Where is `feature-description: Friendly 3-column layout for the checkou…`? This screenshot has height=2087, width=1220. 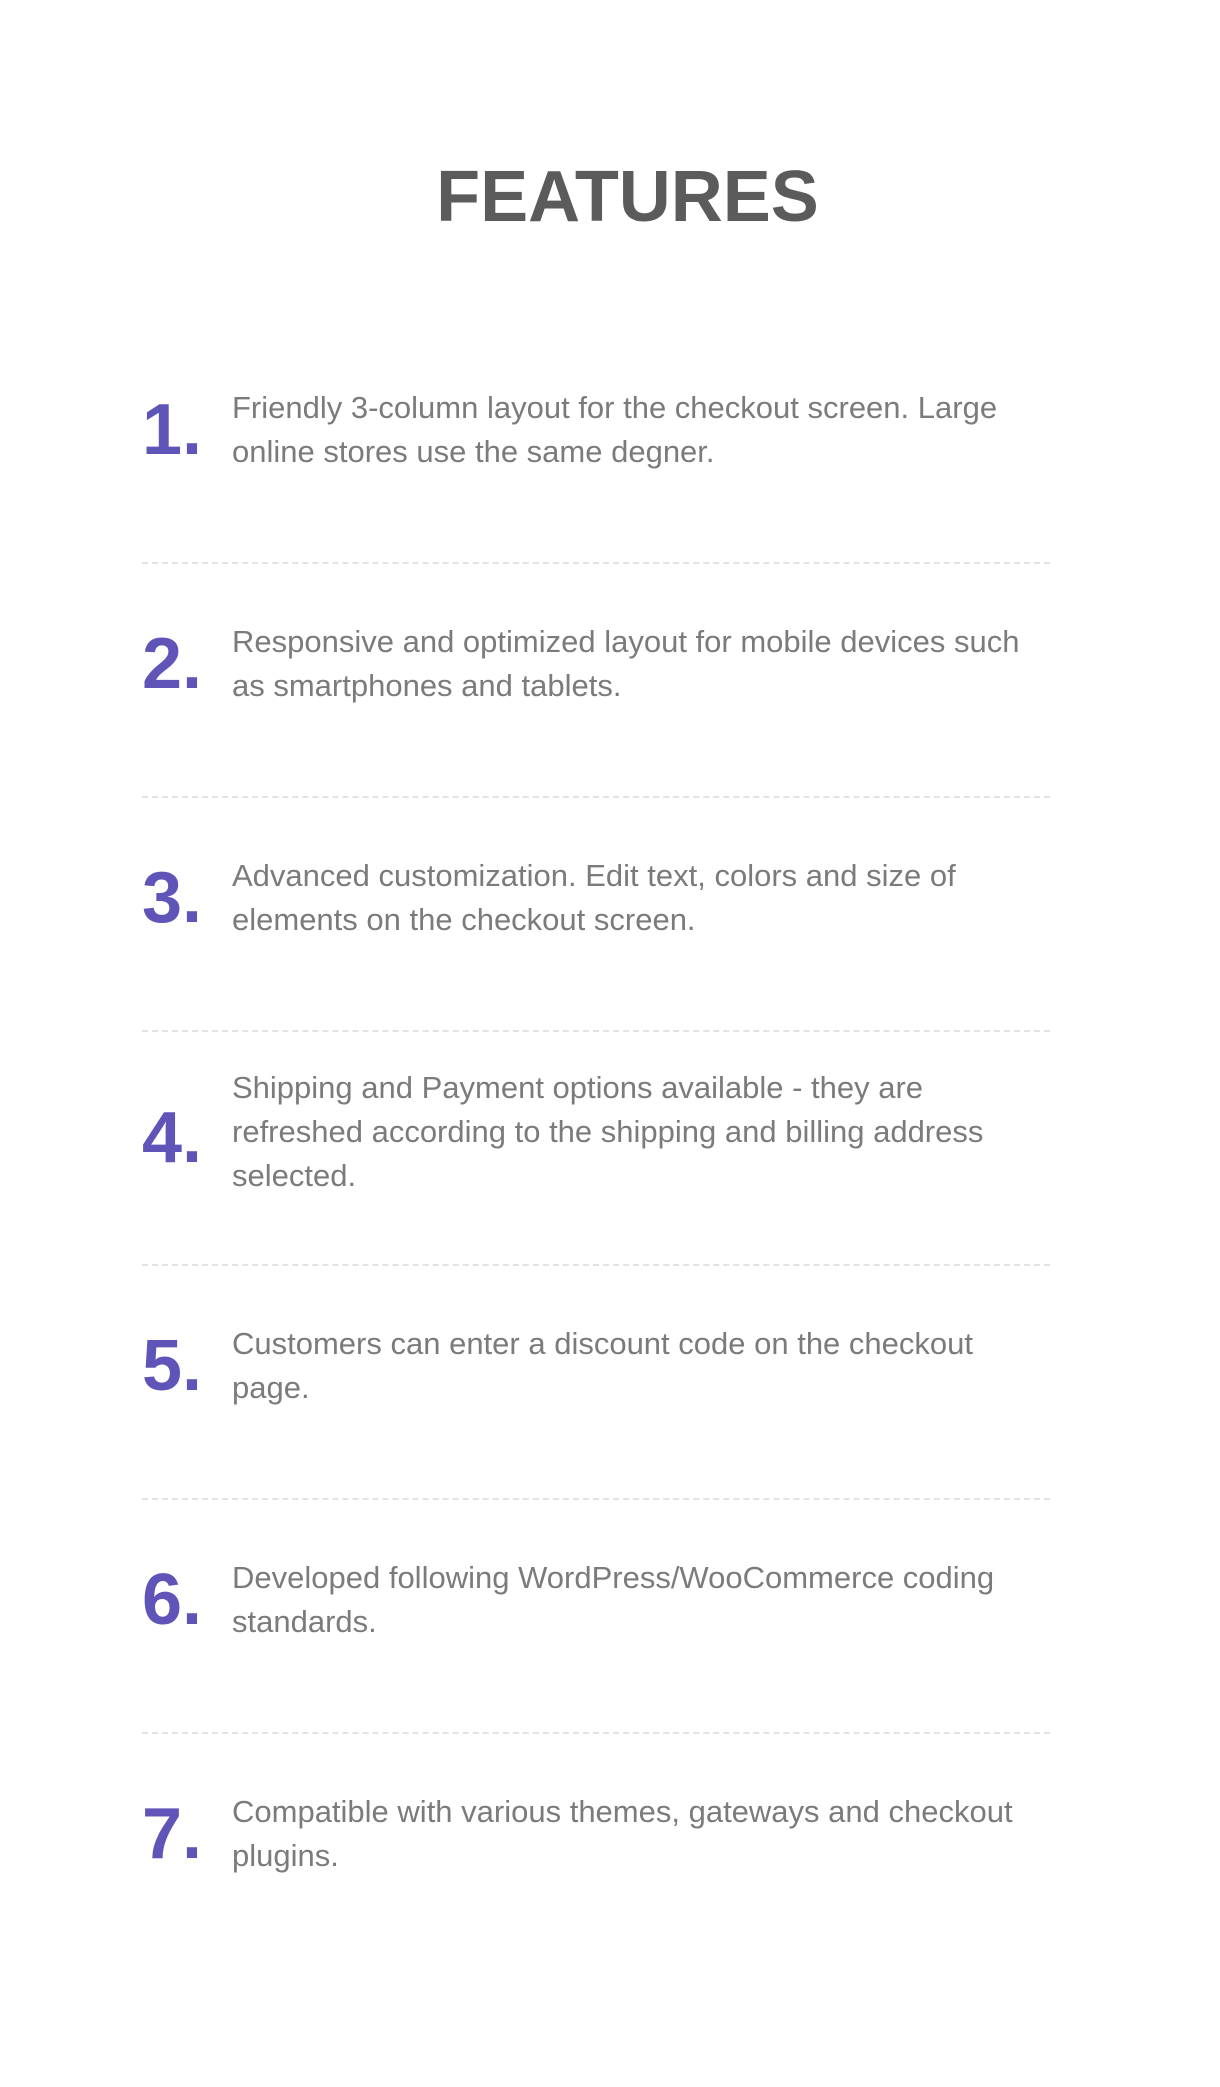 feature-description: Friendly 3-column layout for the checkou… is located at coordinates (615, 429).